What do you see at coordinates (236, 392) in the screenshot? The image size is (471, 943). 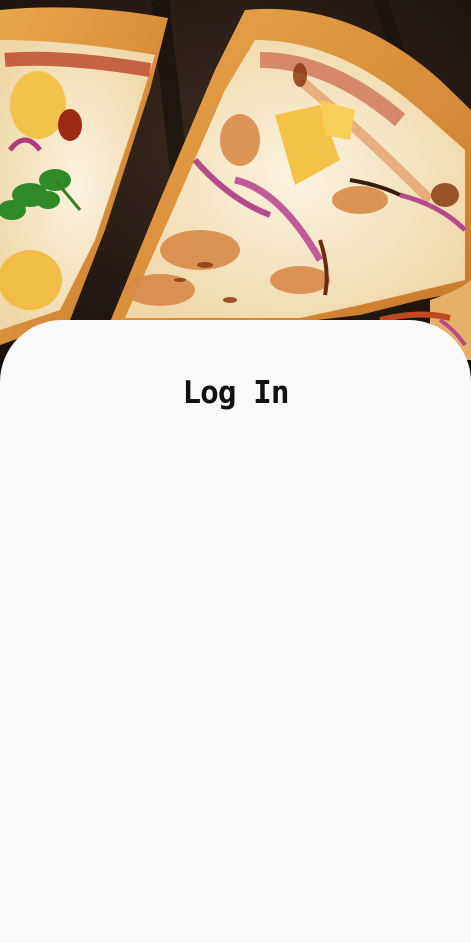 I see `page-title: Log In` at bounding box center [236, 392].